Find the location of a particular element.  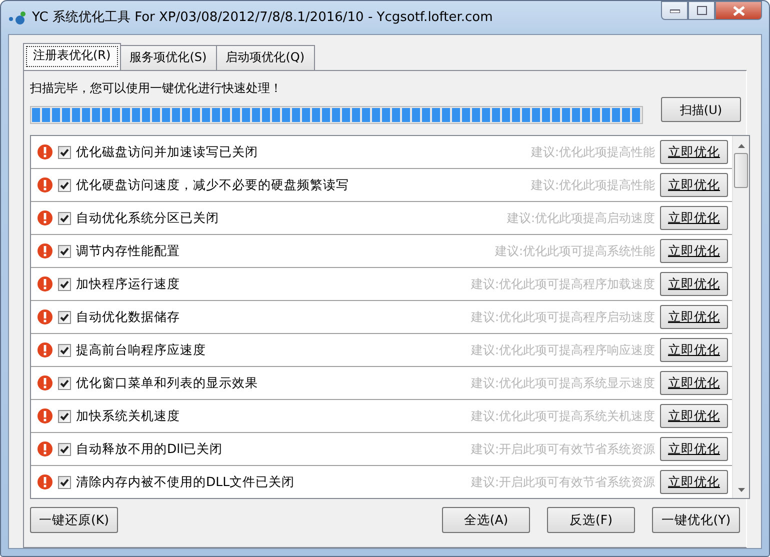

item-label: 清除内存内被不使用的DLL文件已关闭 is located at coordinates (185, 481).